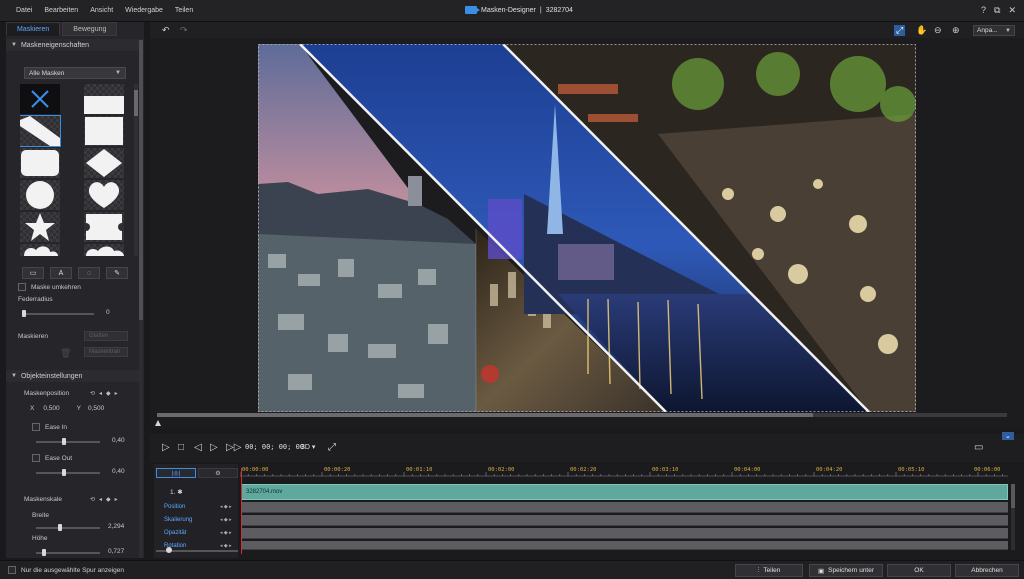  What do you see at coordinates (33, 29) in the screenshot?
I see `tab-maskieren: Maskieren` at bounding box center [33, 29].